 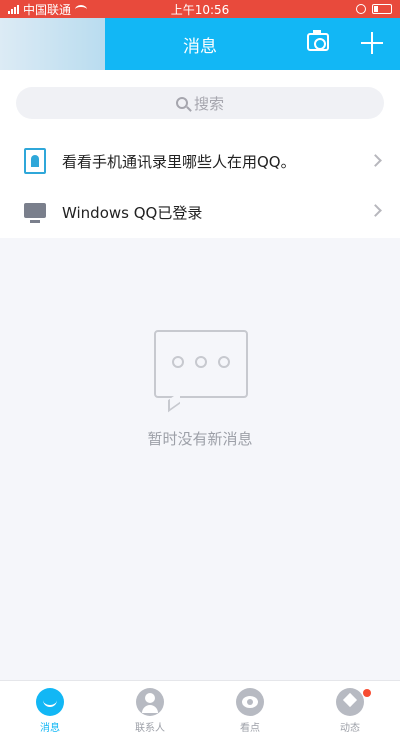 I want to click on search-input: 搜索, so click(x=200, y=103).